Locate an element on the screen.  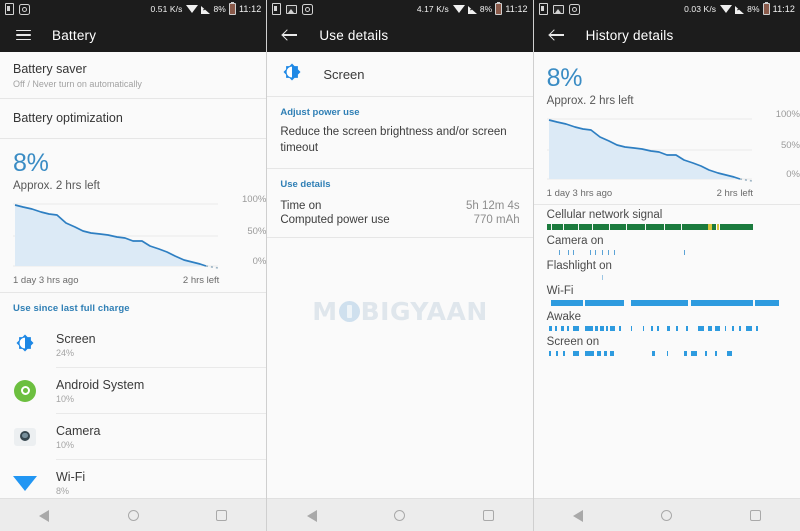
timeline-bar-wifi is located at coordinates (667, 303).